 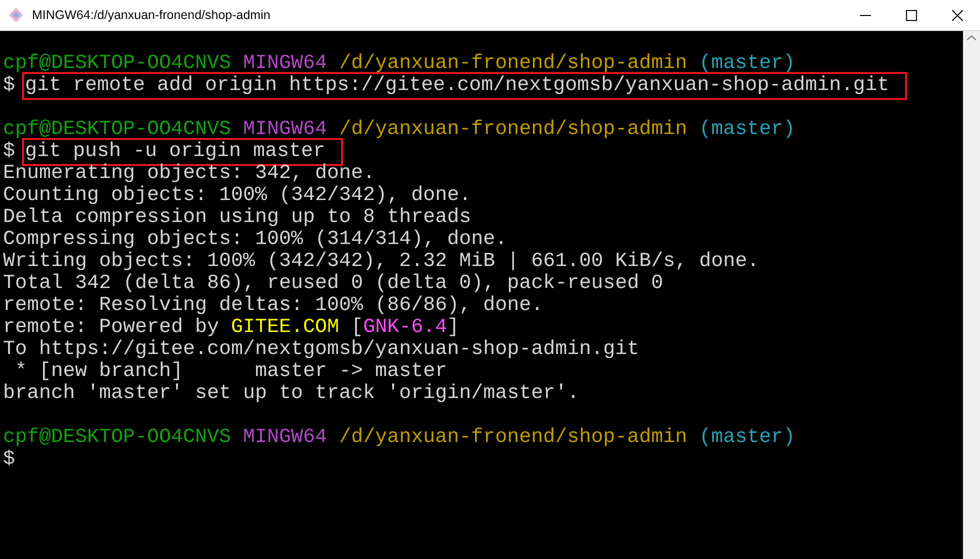 I want to click on output-text: [, so click(x=357, y=328).